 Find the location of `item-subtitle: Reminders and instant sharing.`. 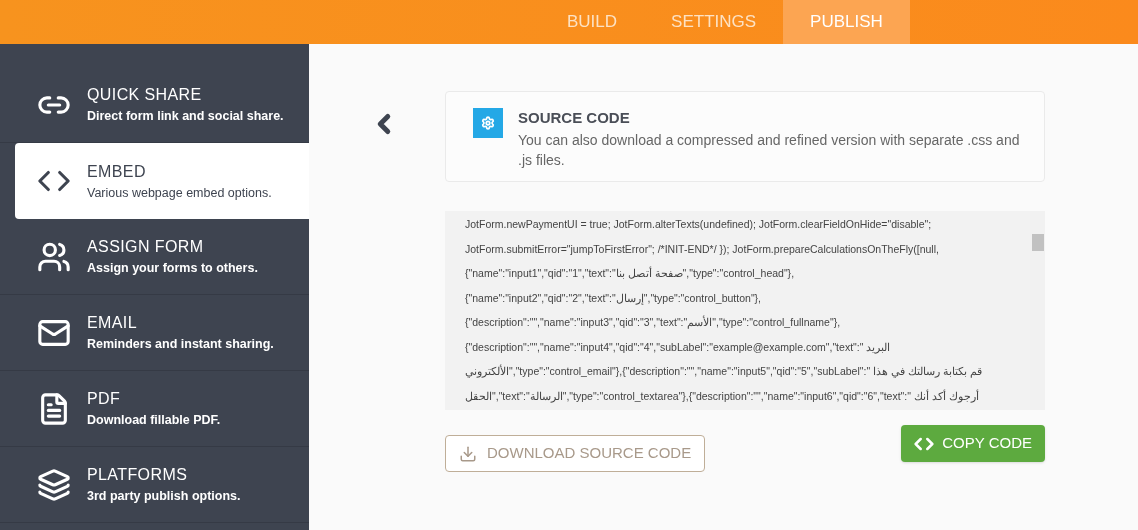

item-subtitle: Reminders and instant sharing. is located at coordinates (180, 345).